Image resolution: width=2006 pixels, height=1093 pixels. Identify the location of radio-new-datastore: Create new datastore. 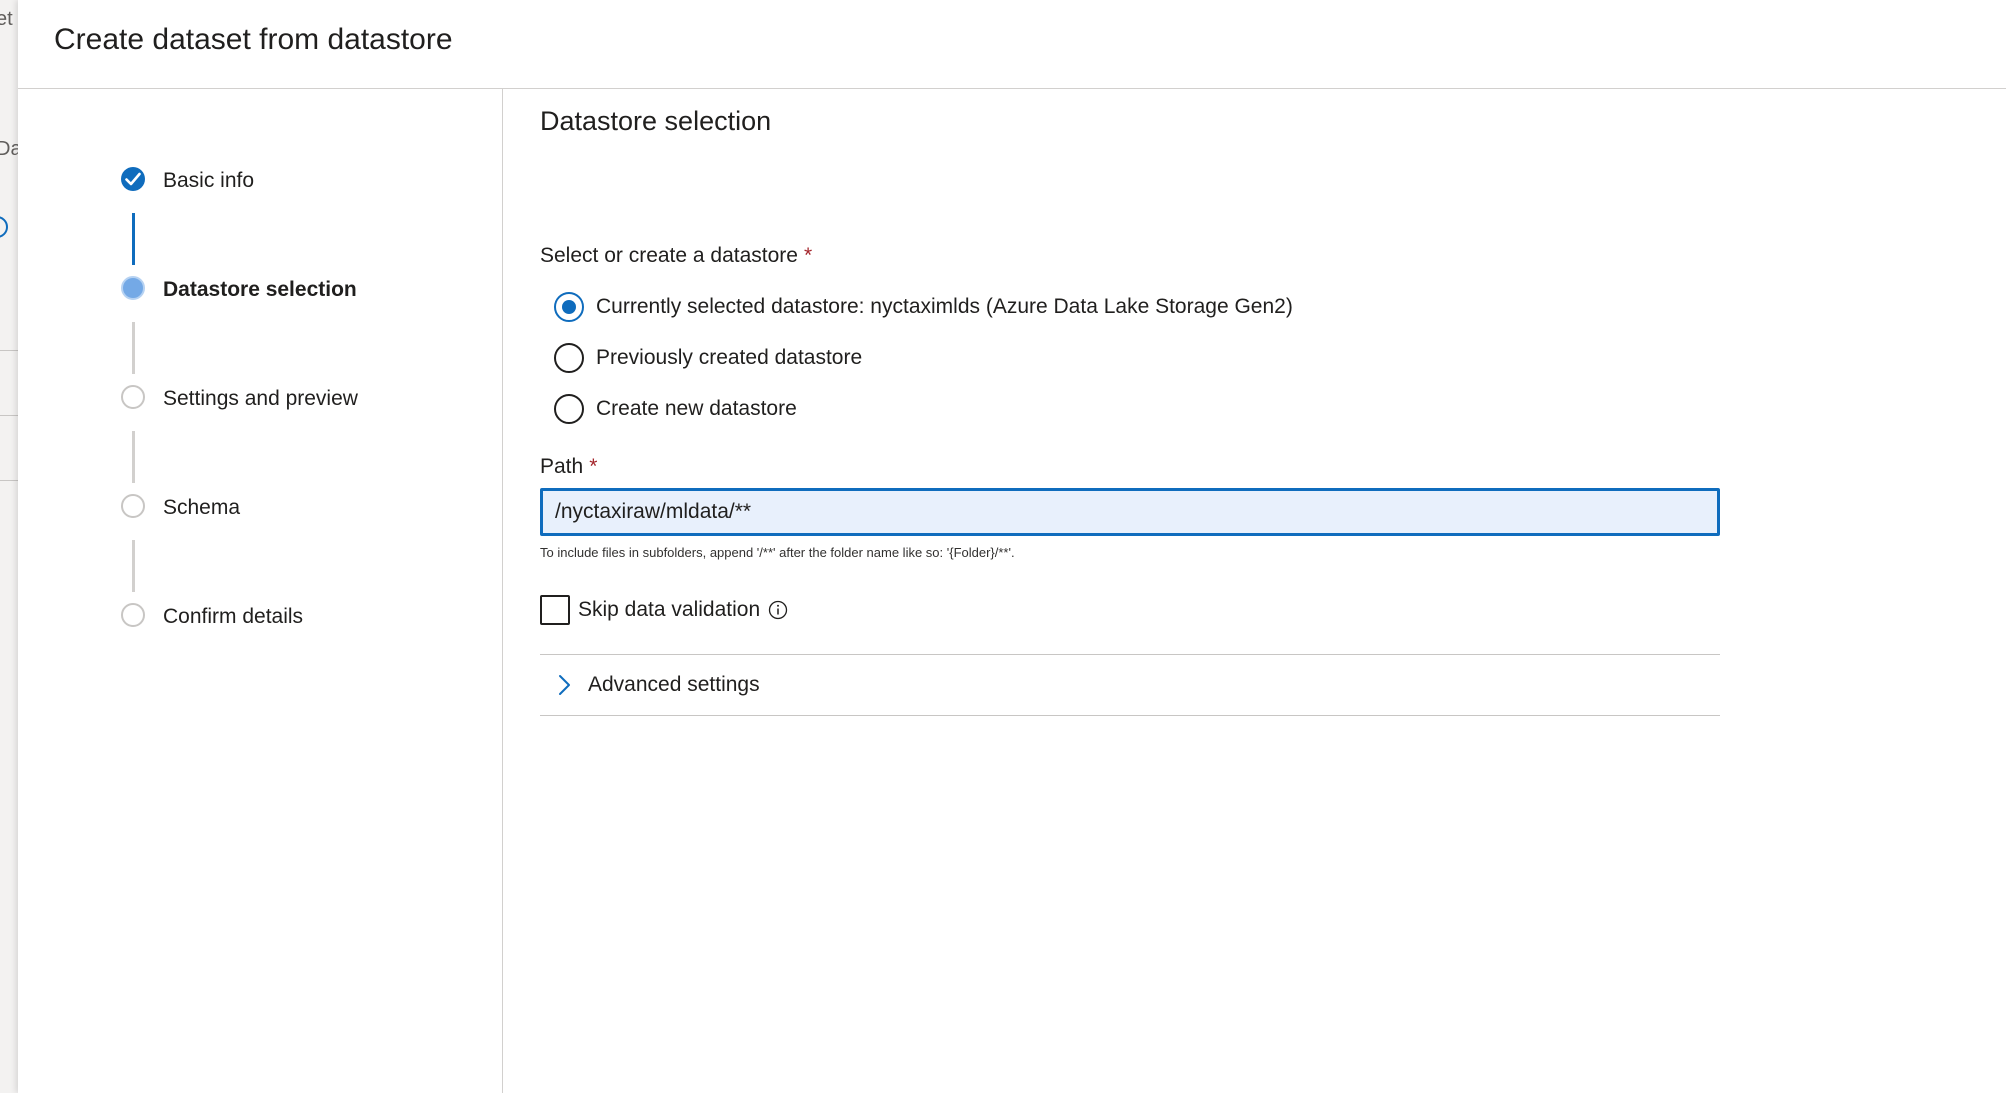
(675, 409).